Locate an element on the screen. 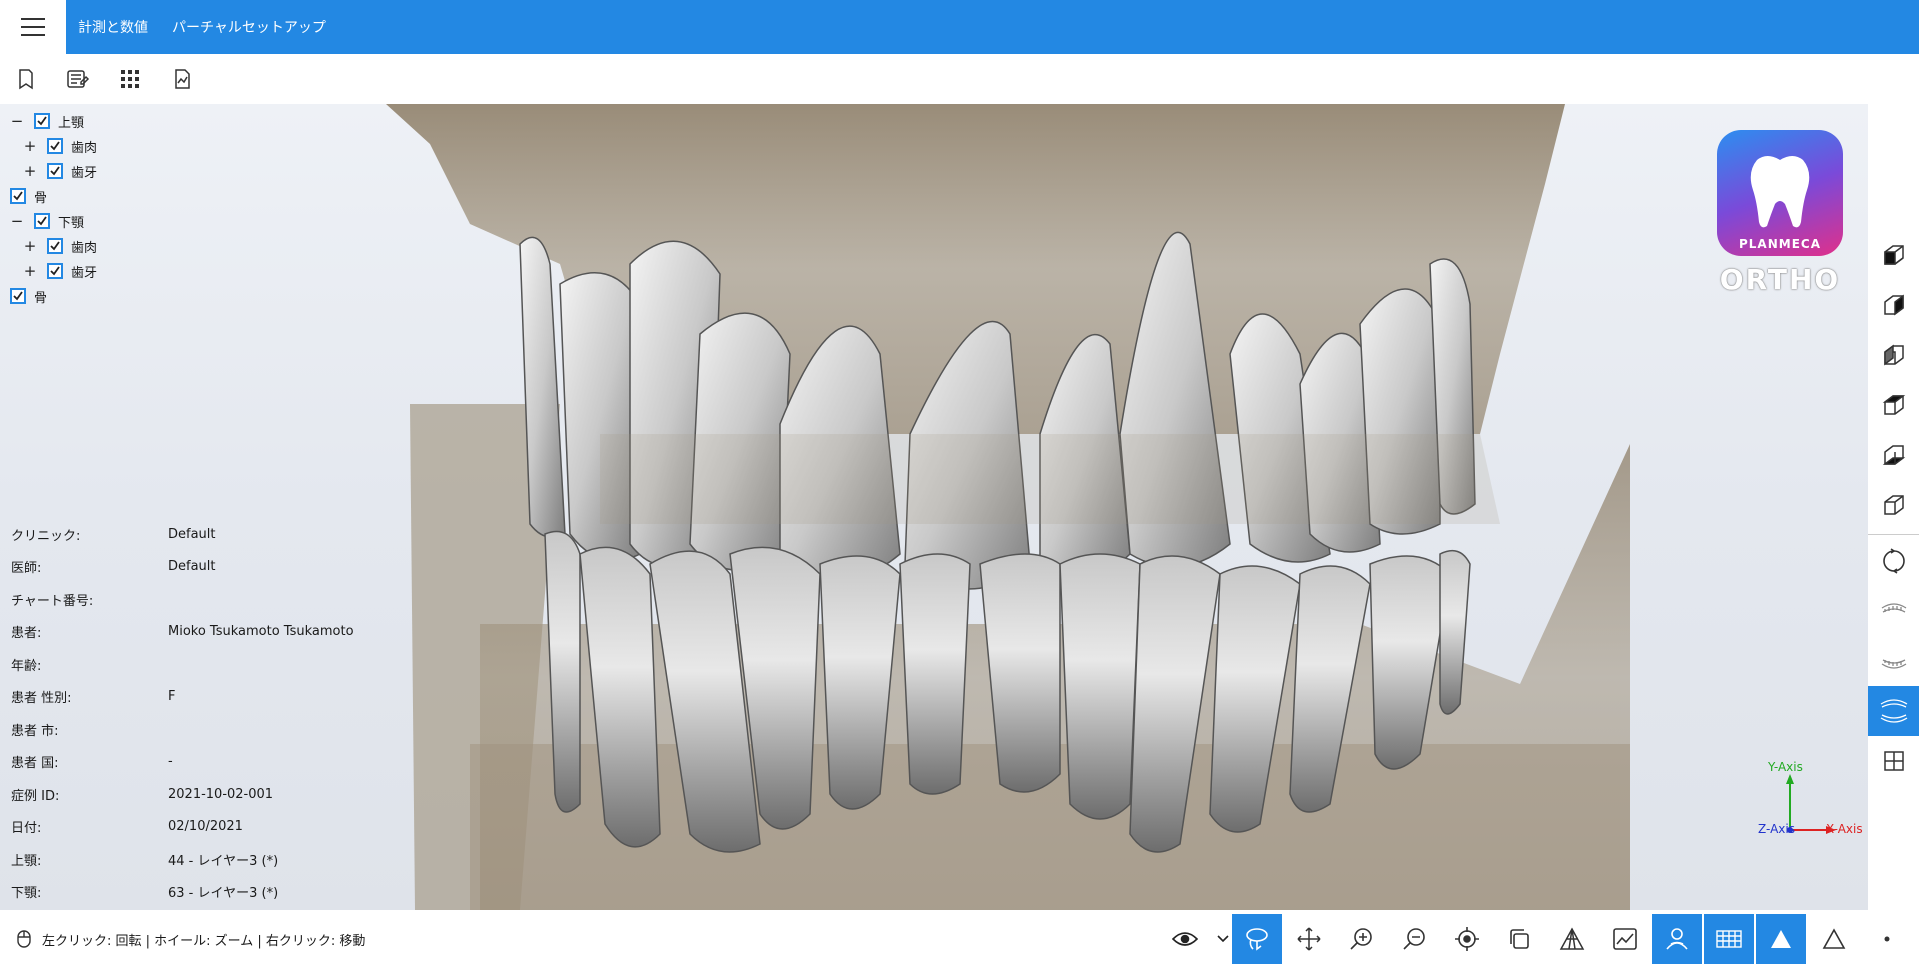 The width and height of the screenshot is (1919, 968). info-row: 日付: 02/10/2021 is located at coordinates (127, 827).